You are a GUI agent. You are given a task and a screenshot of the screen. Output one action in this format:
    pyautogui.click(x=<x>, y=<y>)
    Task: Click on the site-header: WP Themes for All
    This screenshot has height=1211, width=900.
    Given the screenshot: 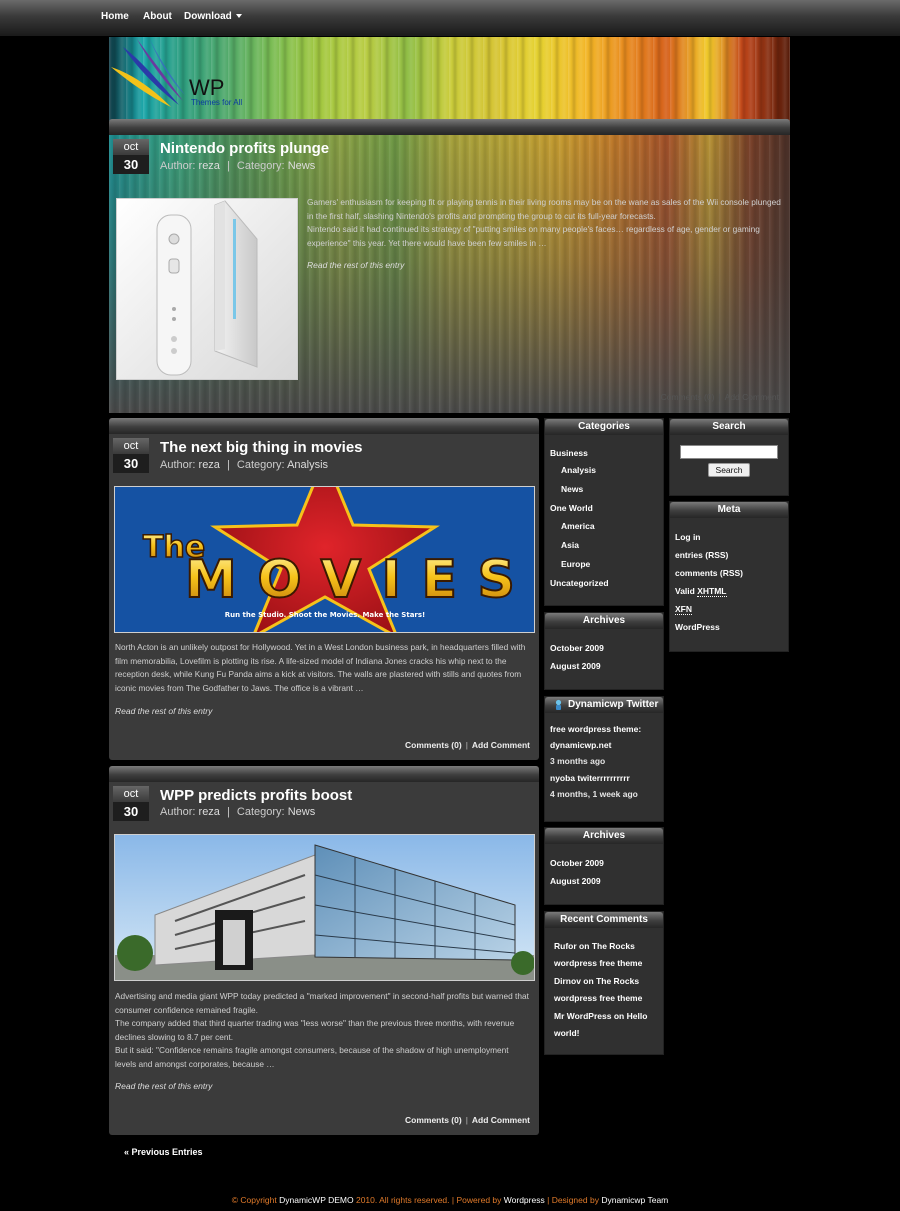 What is the action you would take?
    pyautogui.click(x=449, y=79)
    